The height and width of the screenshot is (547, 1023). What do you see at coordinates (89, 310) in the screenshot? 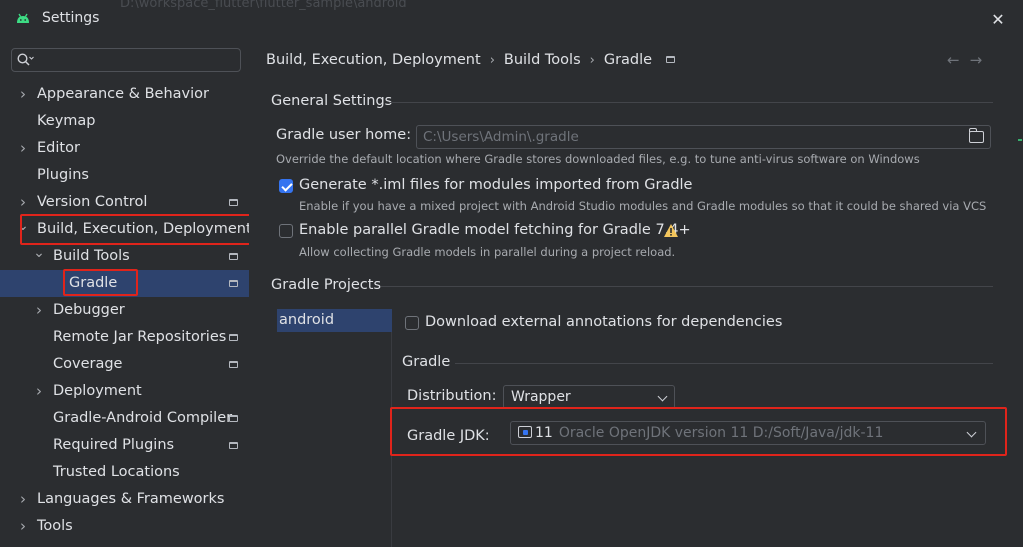
I see `sidebar-item-label: Debugger` at bounding box center [89, 310].